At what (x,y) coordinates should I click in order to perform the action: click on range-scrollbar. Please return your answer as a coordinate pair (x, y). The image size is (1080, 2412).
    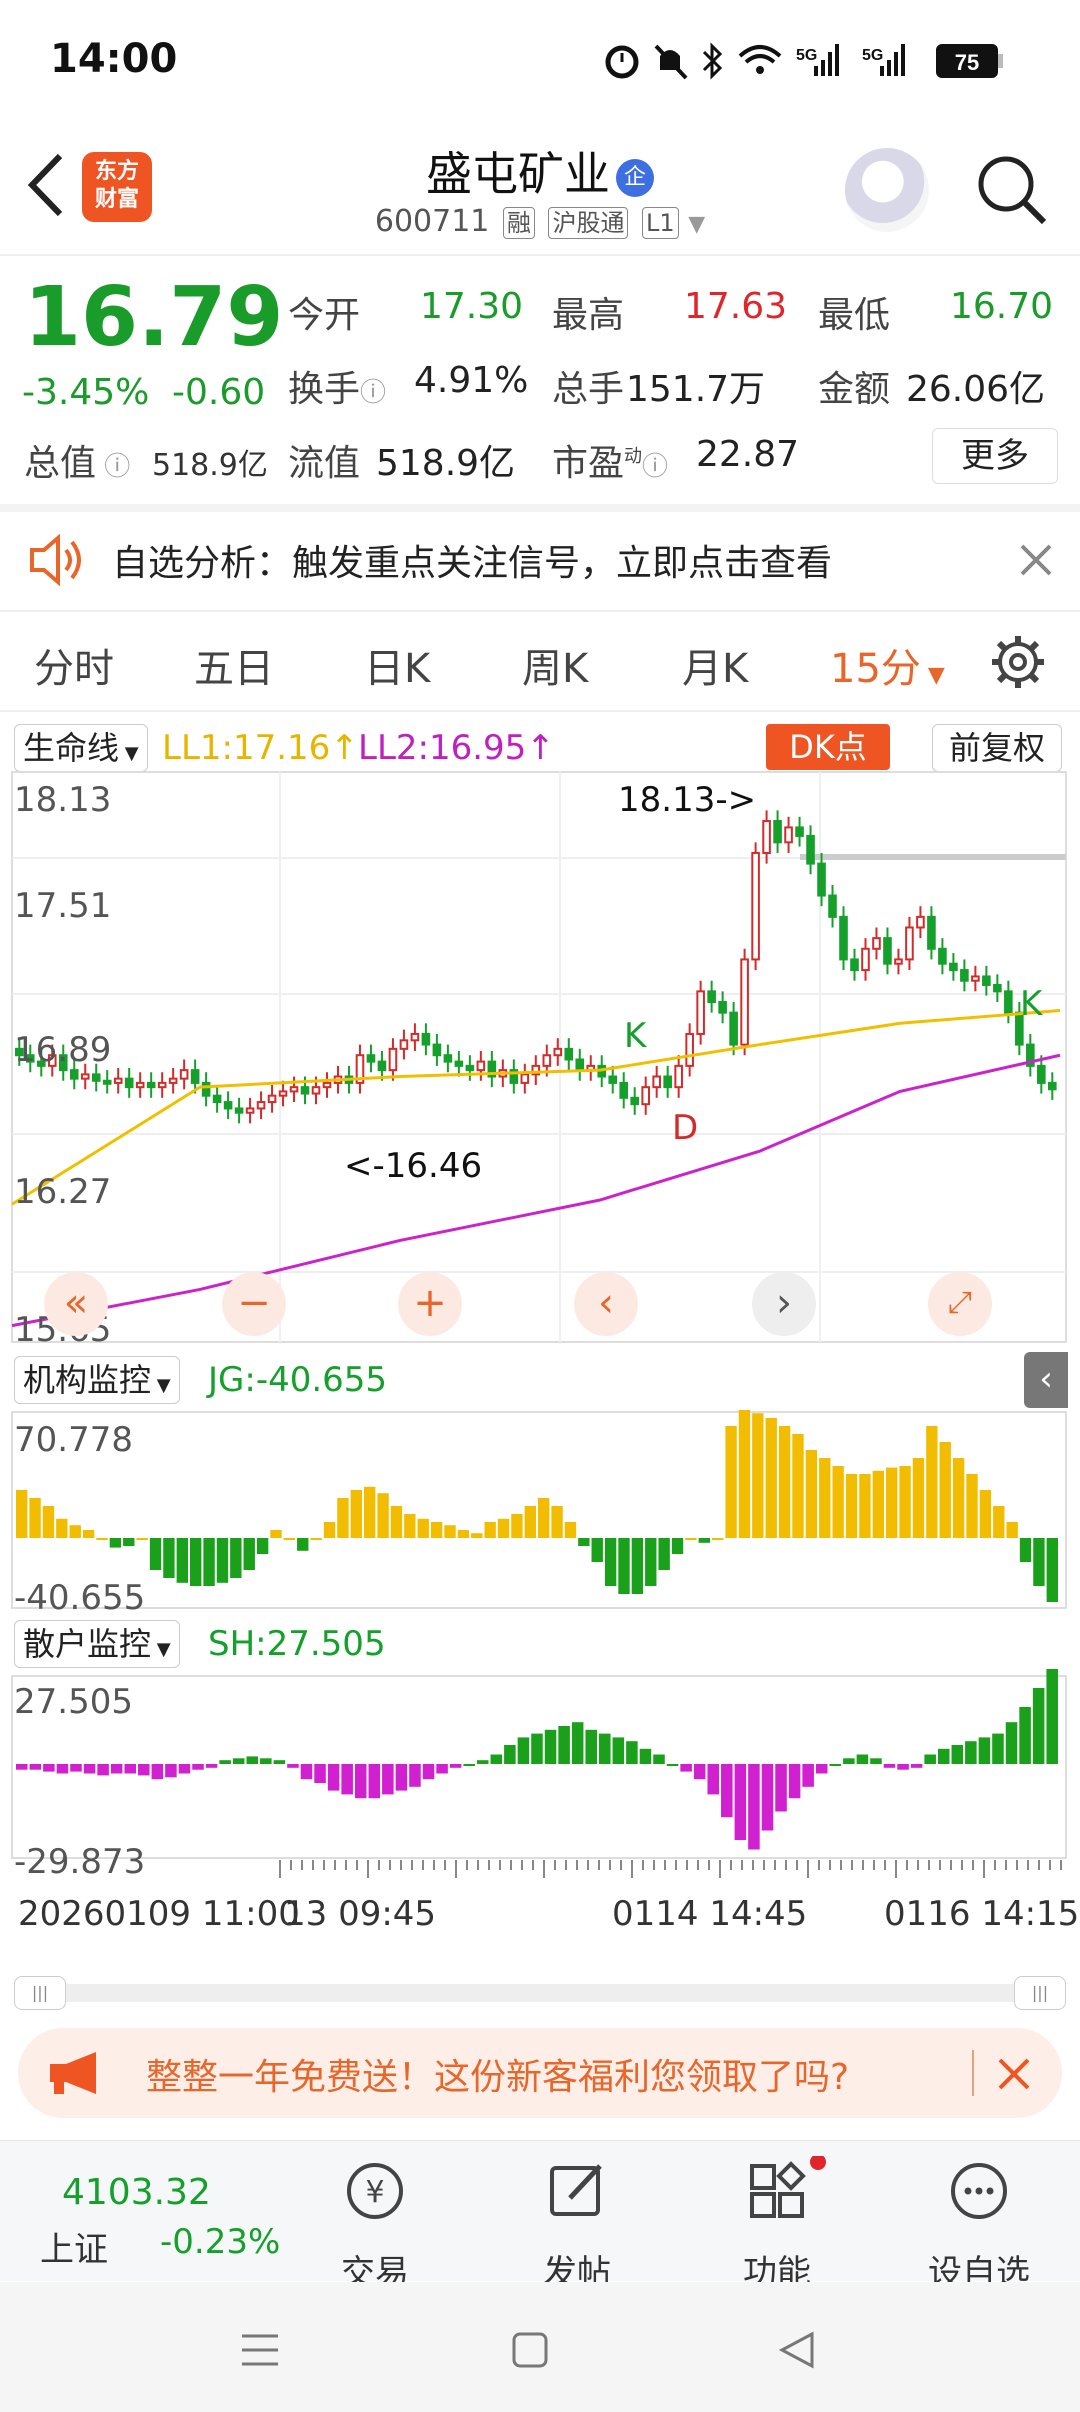
    Looking at the image, I should click on (539, 1993).